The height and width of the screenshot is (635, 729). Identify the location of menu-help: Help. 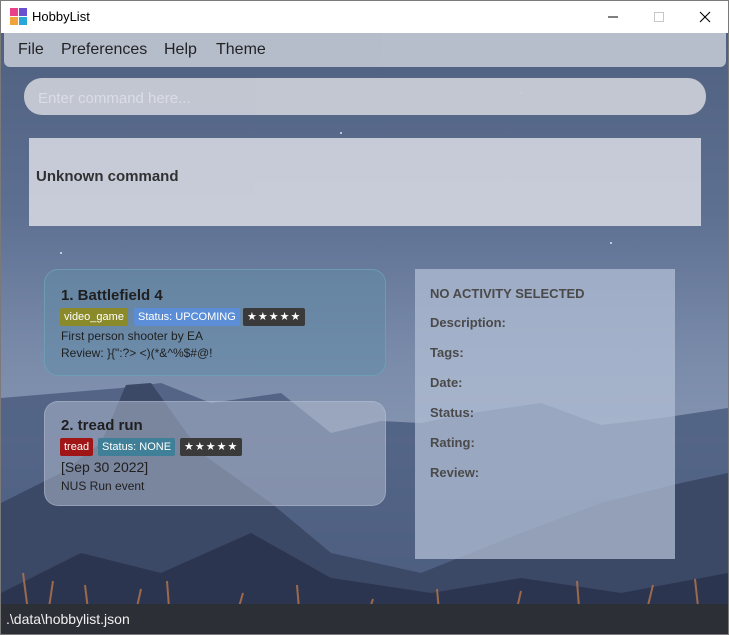
(180, 50).